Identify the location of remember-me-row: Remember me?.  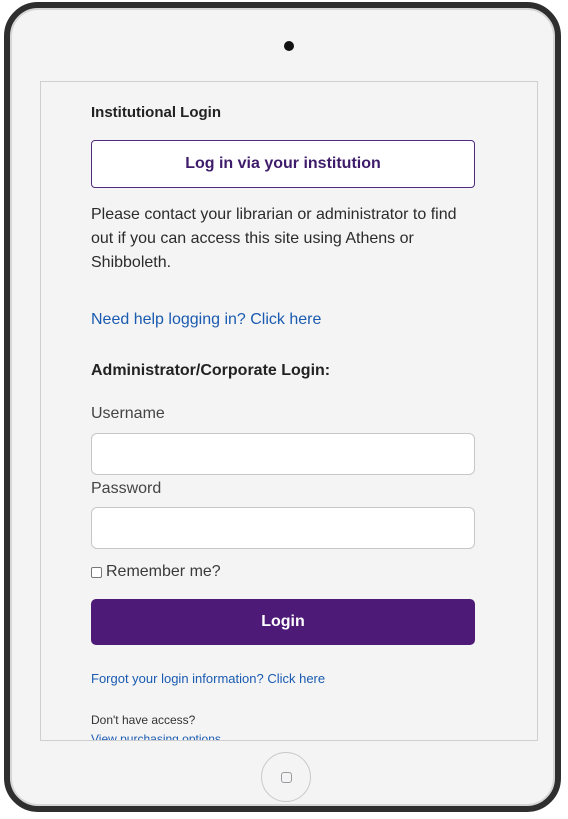
(156, 572).